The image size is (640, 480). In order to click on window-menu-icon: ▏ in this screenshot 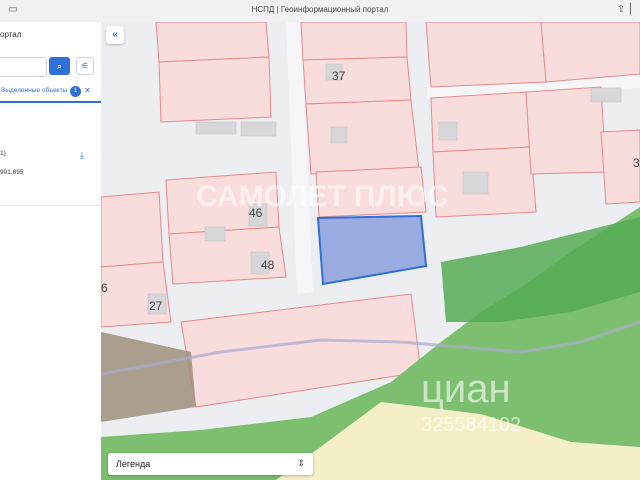, I will do `click(634, 10)`.